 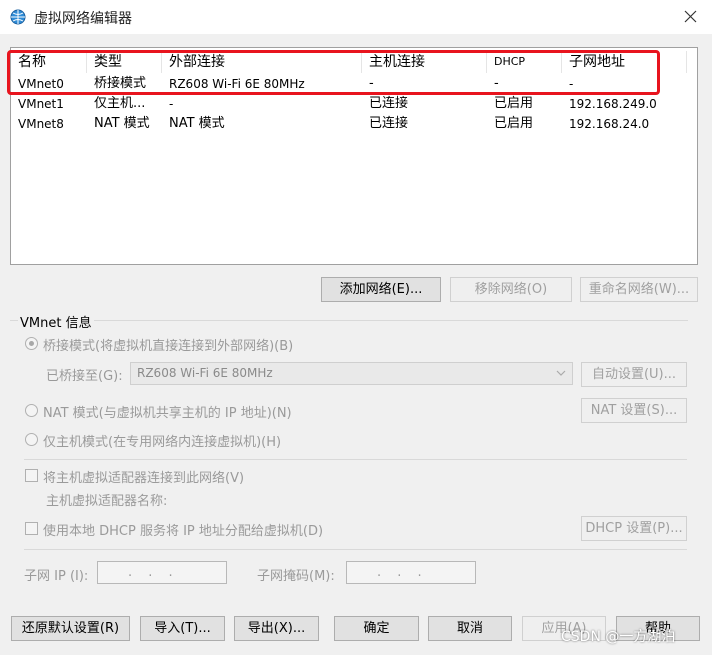 What do you see at coordinates (197, 123) in the screenshot?
I see `cell-external: NAT 模式` at bounding box center [197, 123].